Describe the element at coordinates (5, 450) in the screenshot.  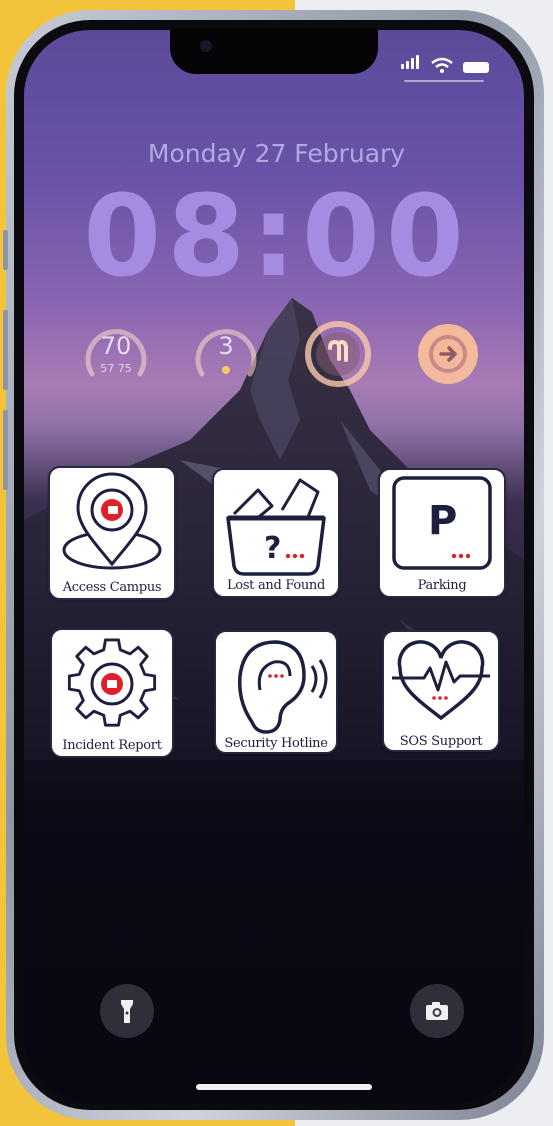
I see `volume-down-button` at that location.